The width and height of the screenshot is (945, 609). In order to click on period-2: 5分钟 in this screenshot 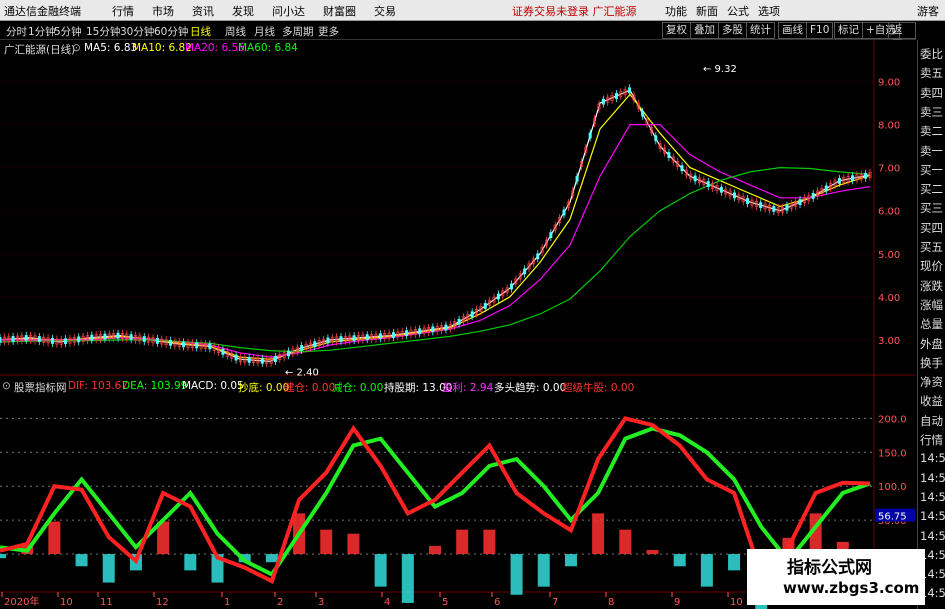, I will do `click(68, 31)`.